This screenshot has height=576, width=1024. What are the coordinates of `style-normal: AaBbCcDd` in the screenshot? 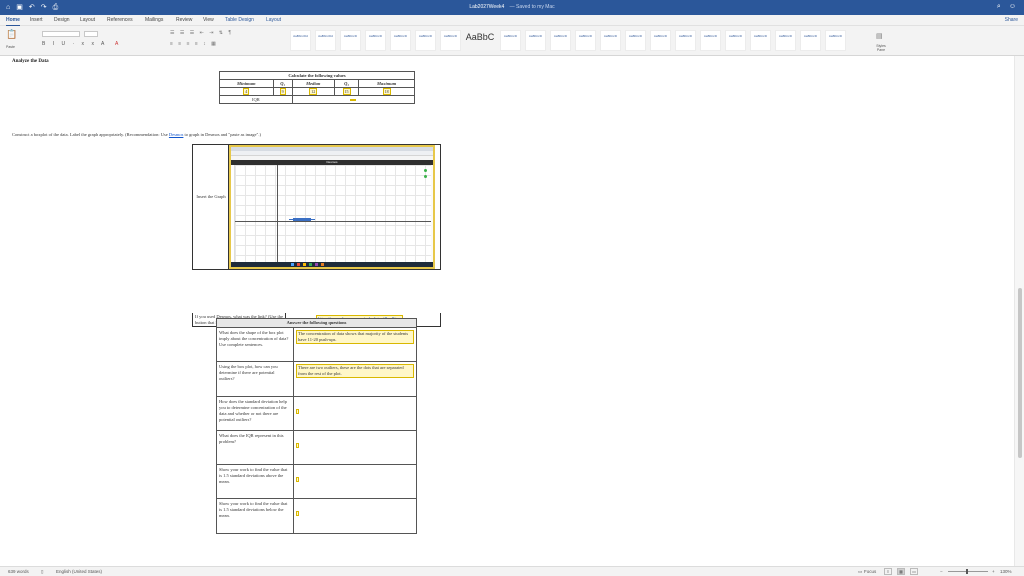 It's located at (300, 40).